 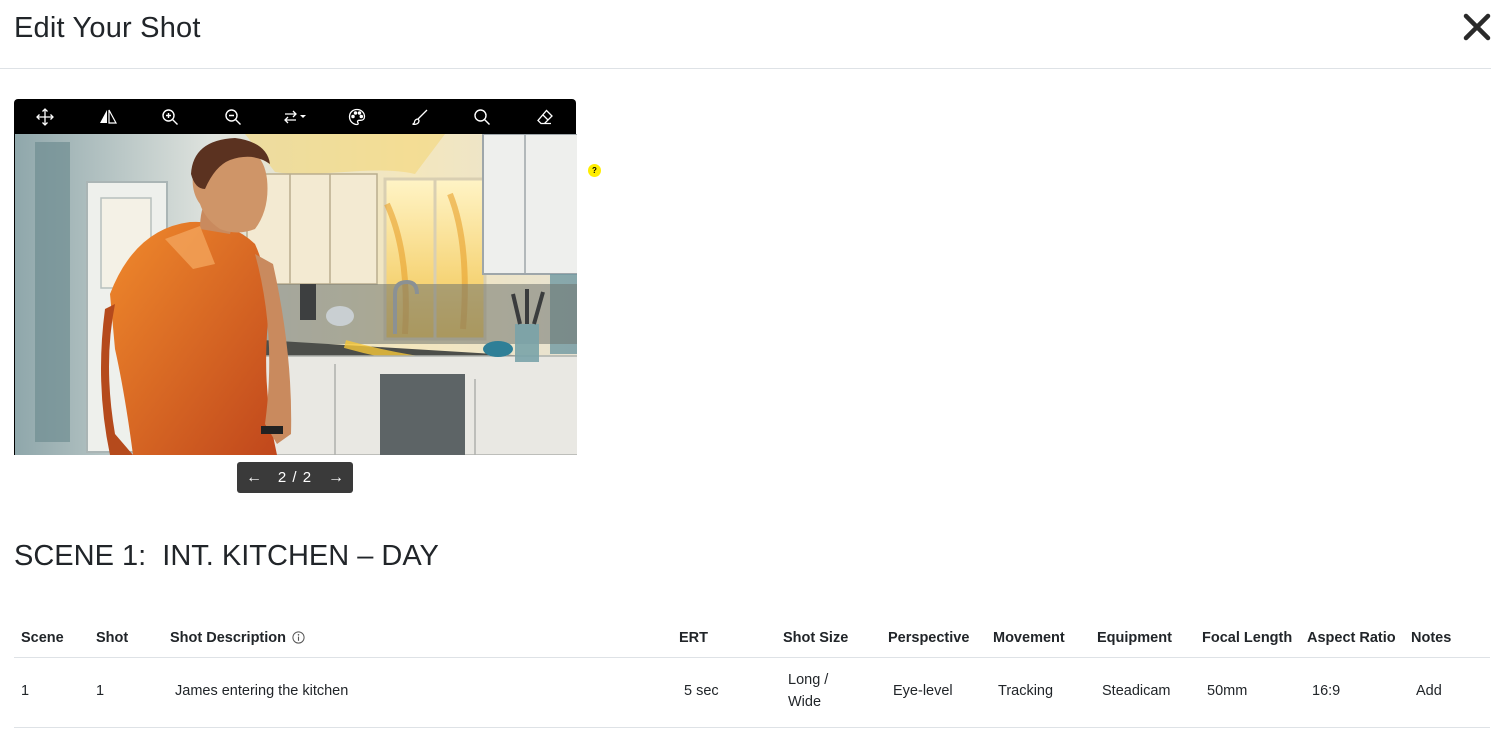 What do you see at coordinates (420, 116) in the screenshot?
I see `brush-icon` at bounding box center [420, 116].